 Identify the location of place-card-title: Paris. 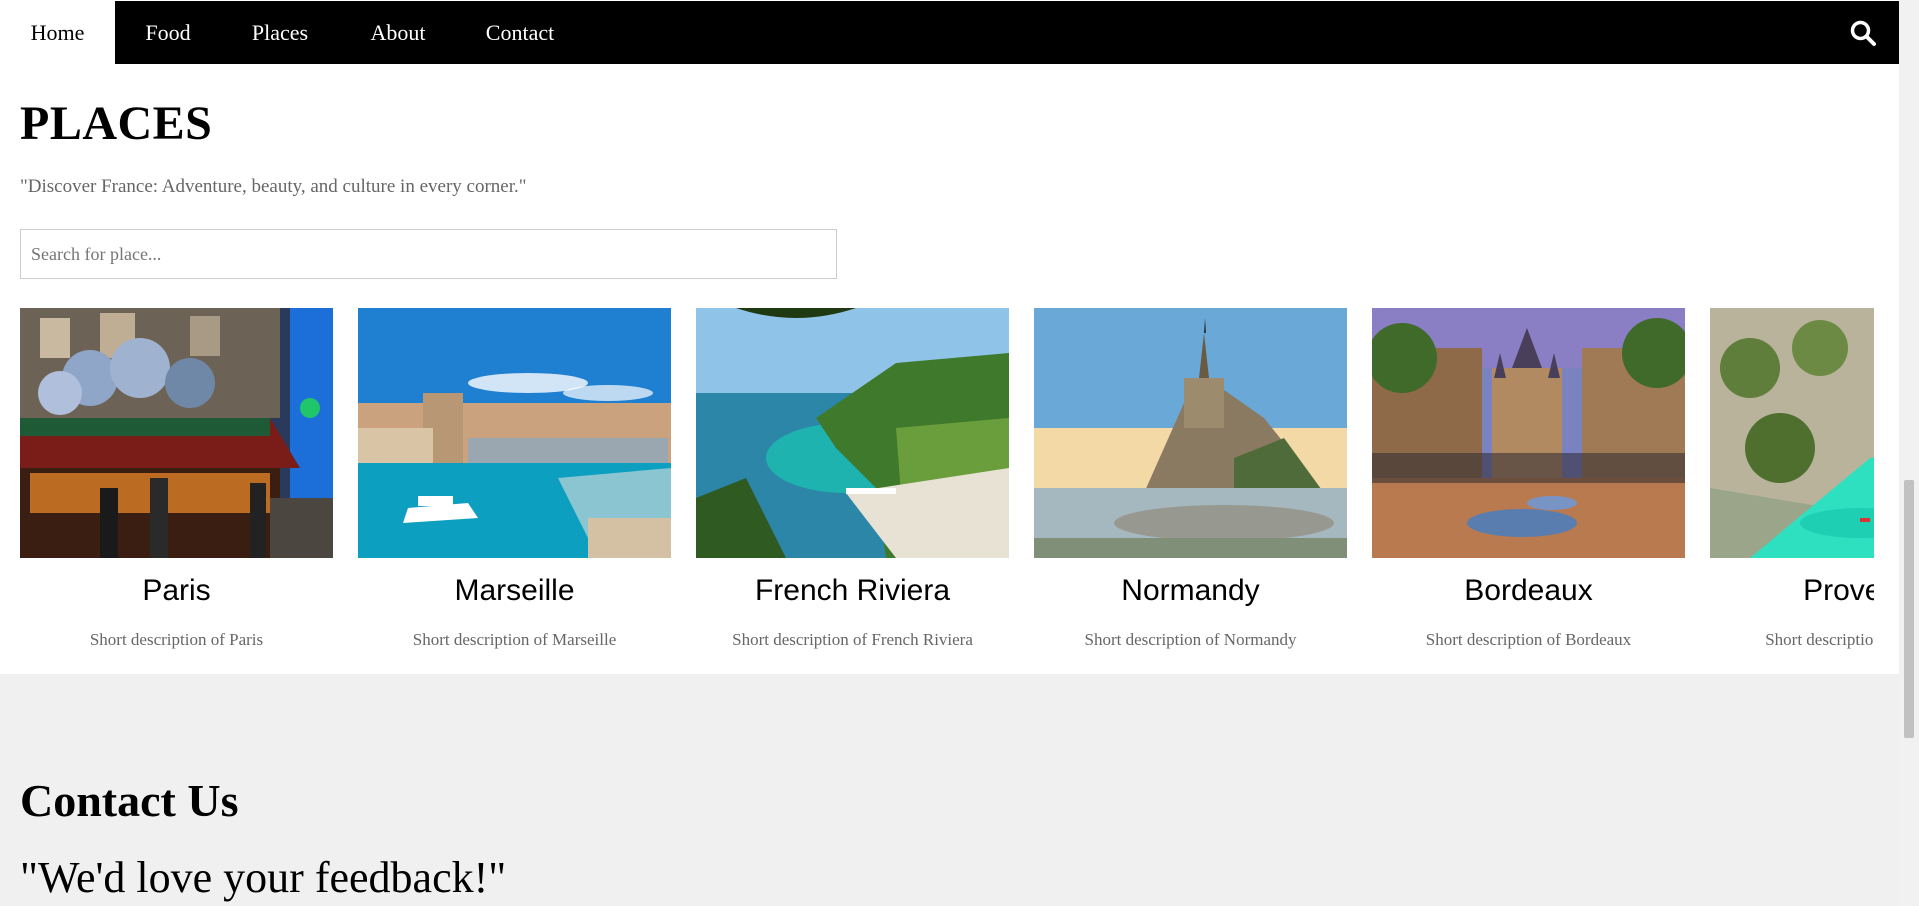
(176, 590).